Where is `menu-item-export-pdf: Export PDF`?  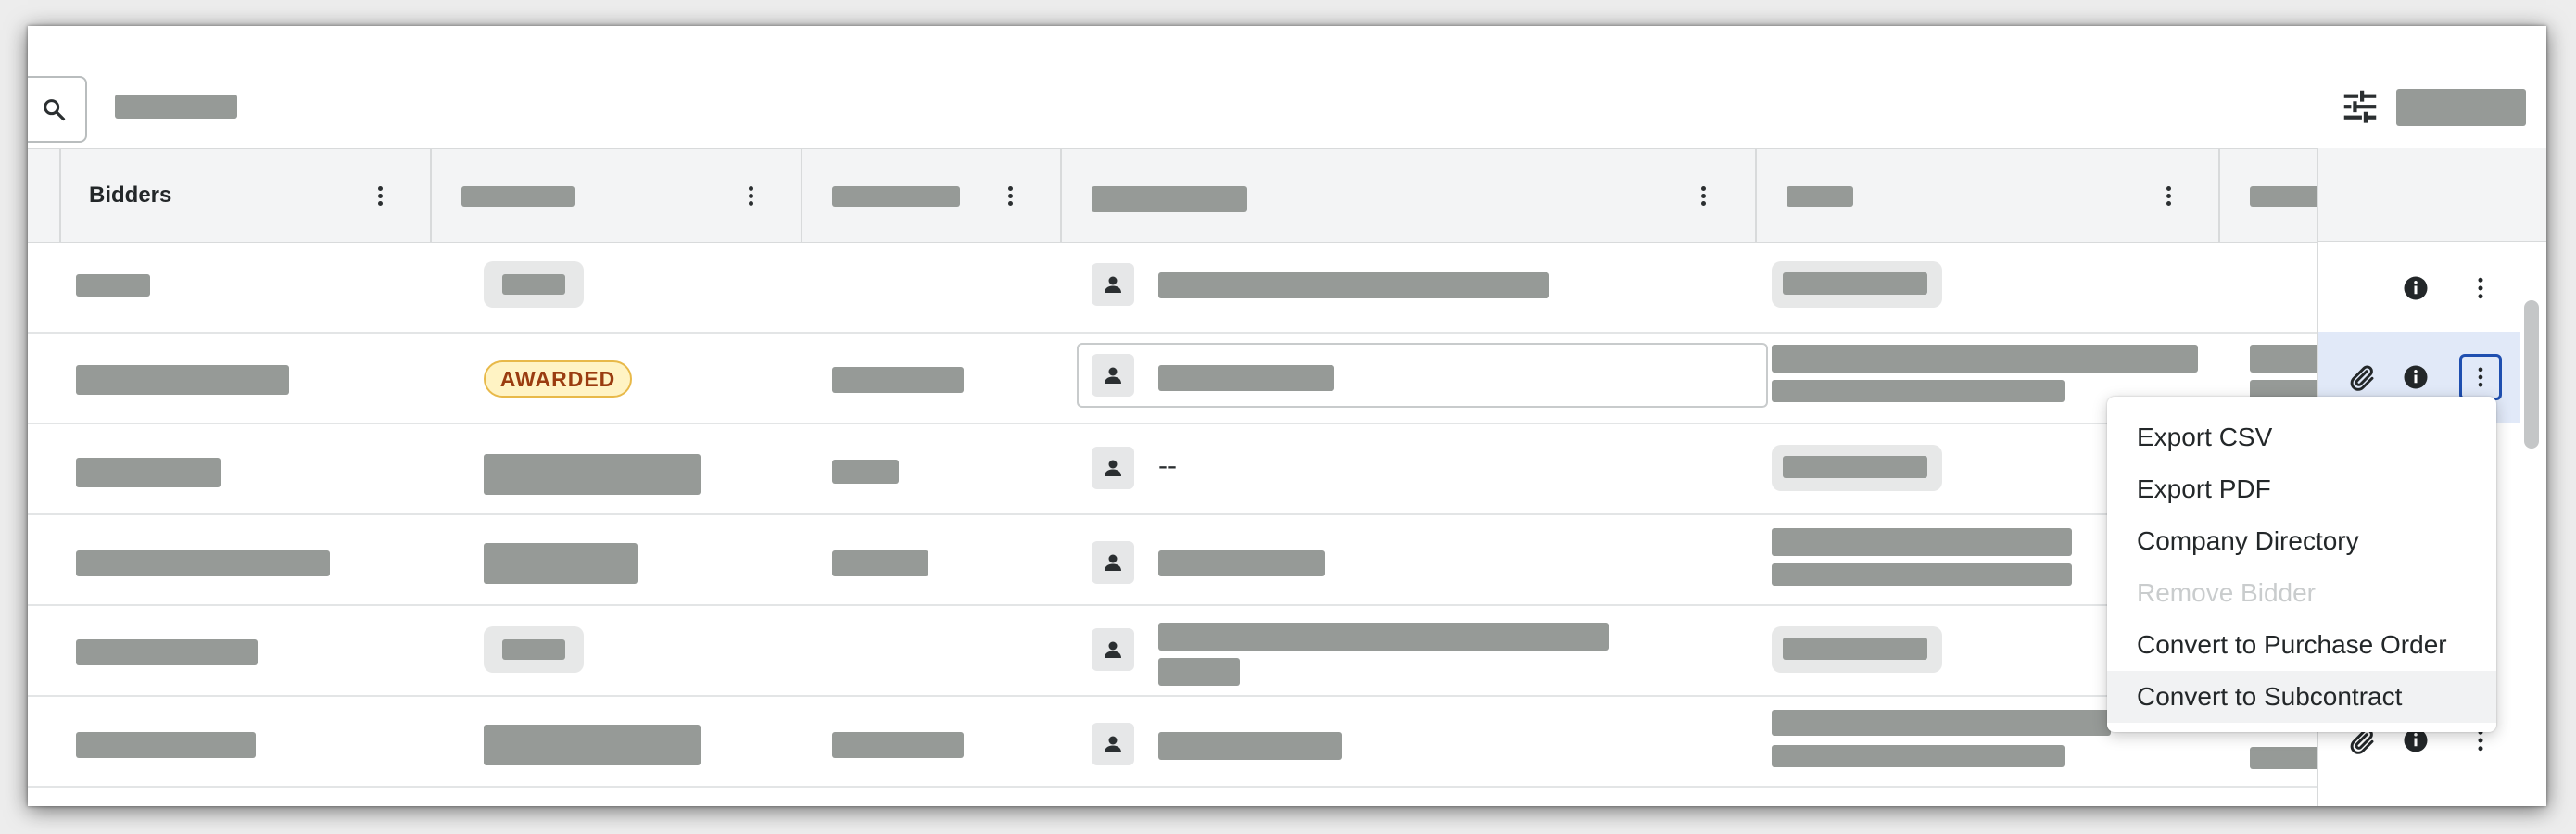
menu-item-export-pdf: Export PDF is located at coordinates (2301, 489).